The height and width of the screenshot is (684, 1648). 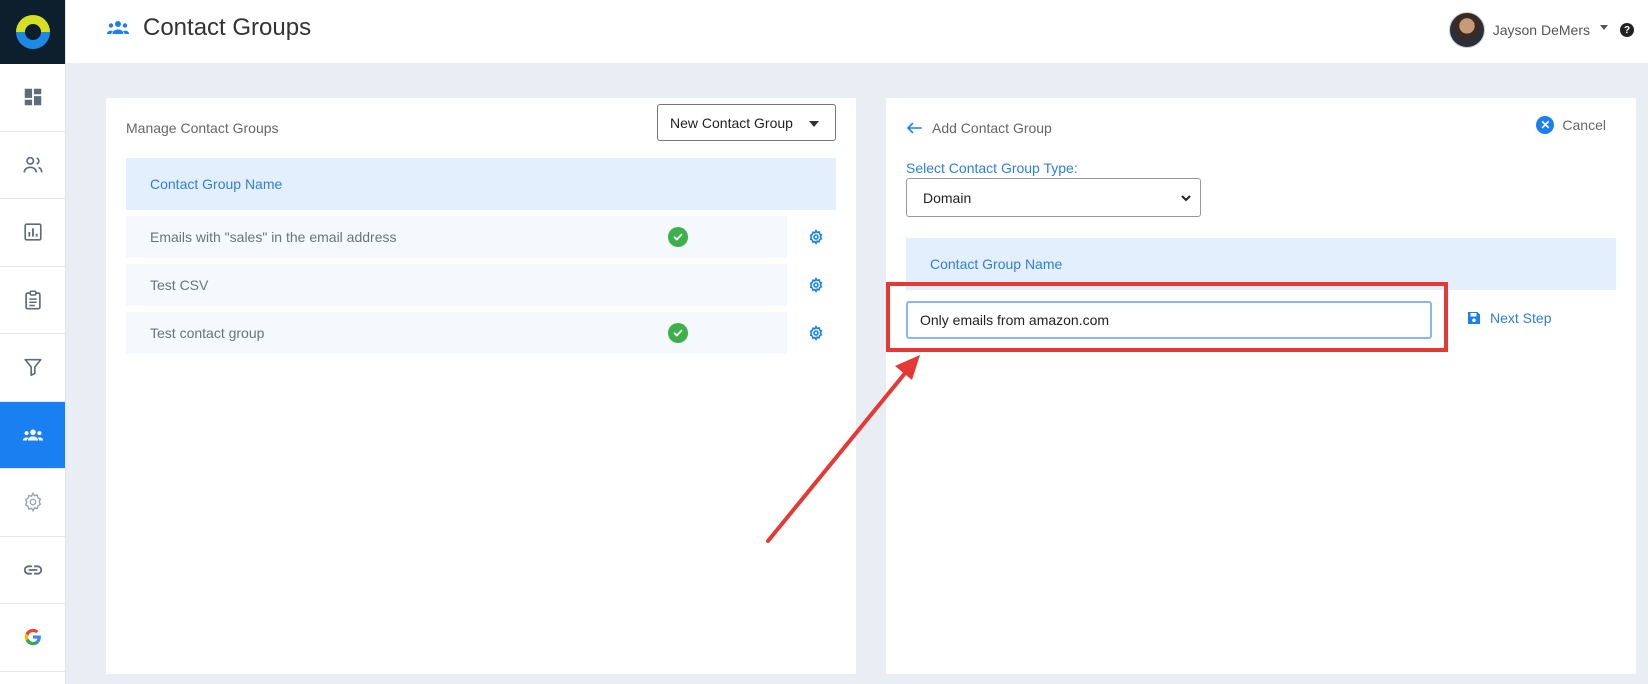 What do you see at coordinates (1053, 197) in the screenshot?
I see `group-type-select: Domain` at bounding box center [1053, 197].